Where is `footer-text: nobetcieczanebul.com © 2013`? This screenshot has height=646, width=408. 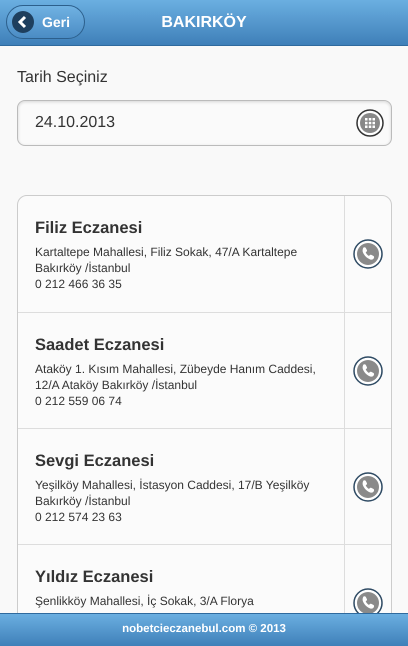 footer-text: nobetcieczanebul.com © 2013 is located at coordinates (204, 629).